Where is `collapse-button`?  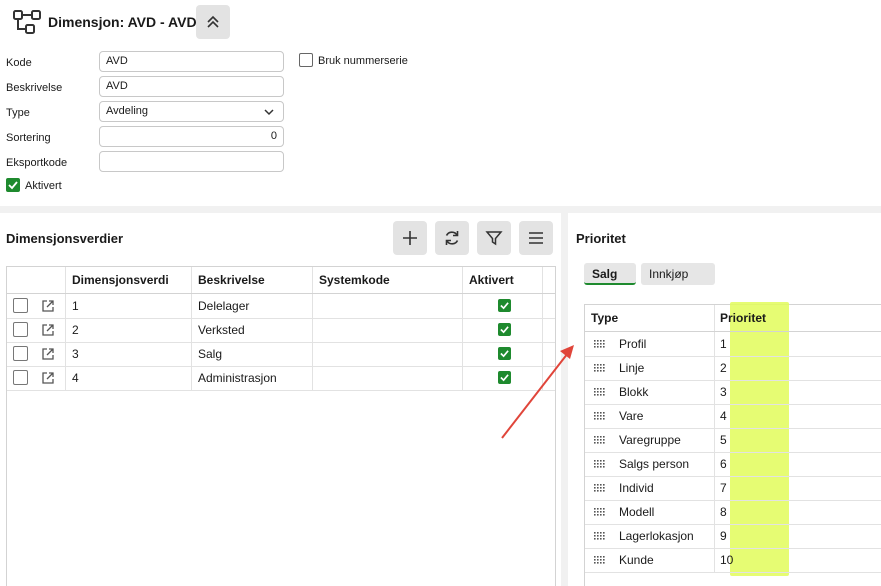
collapse-button is located at coordinates (213, 22).